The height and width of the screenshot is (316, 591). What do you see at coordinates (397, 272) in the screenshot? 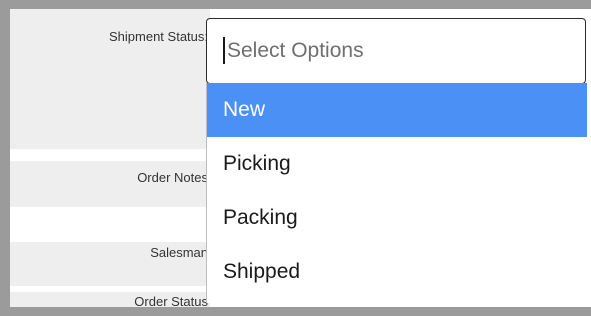
I see `option-shipped: Shipped` at bounding box center [397, 272].